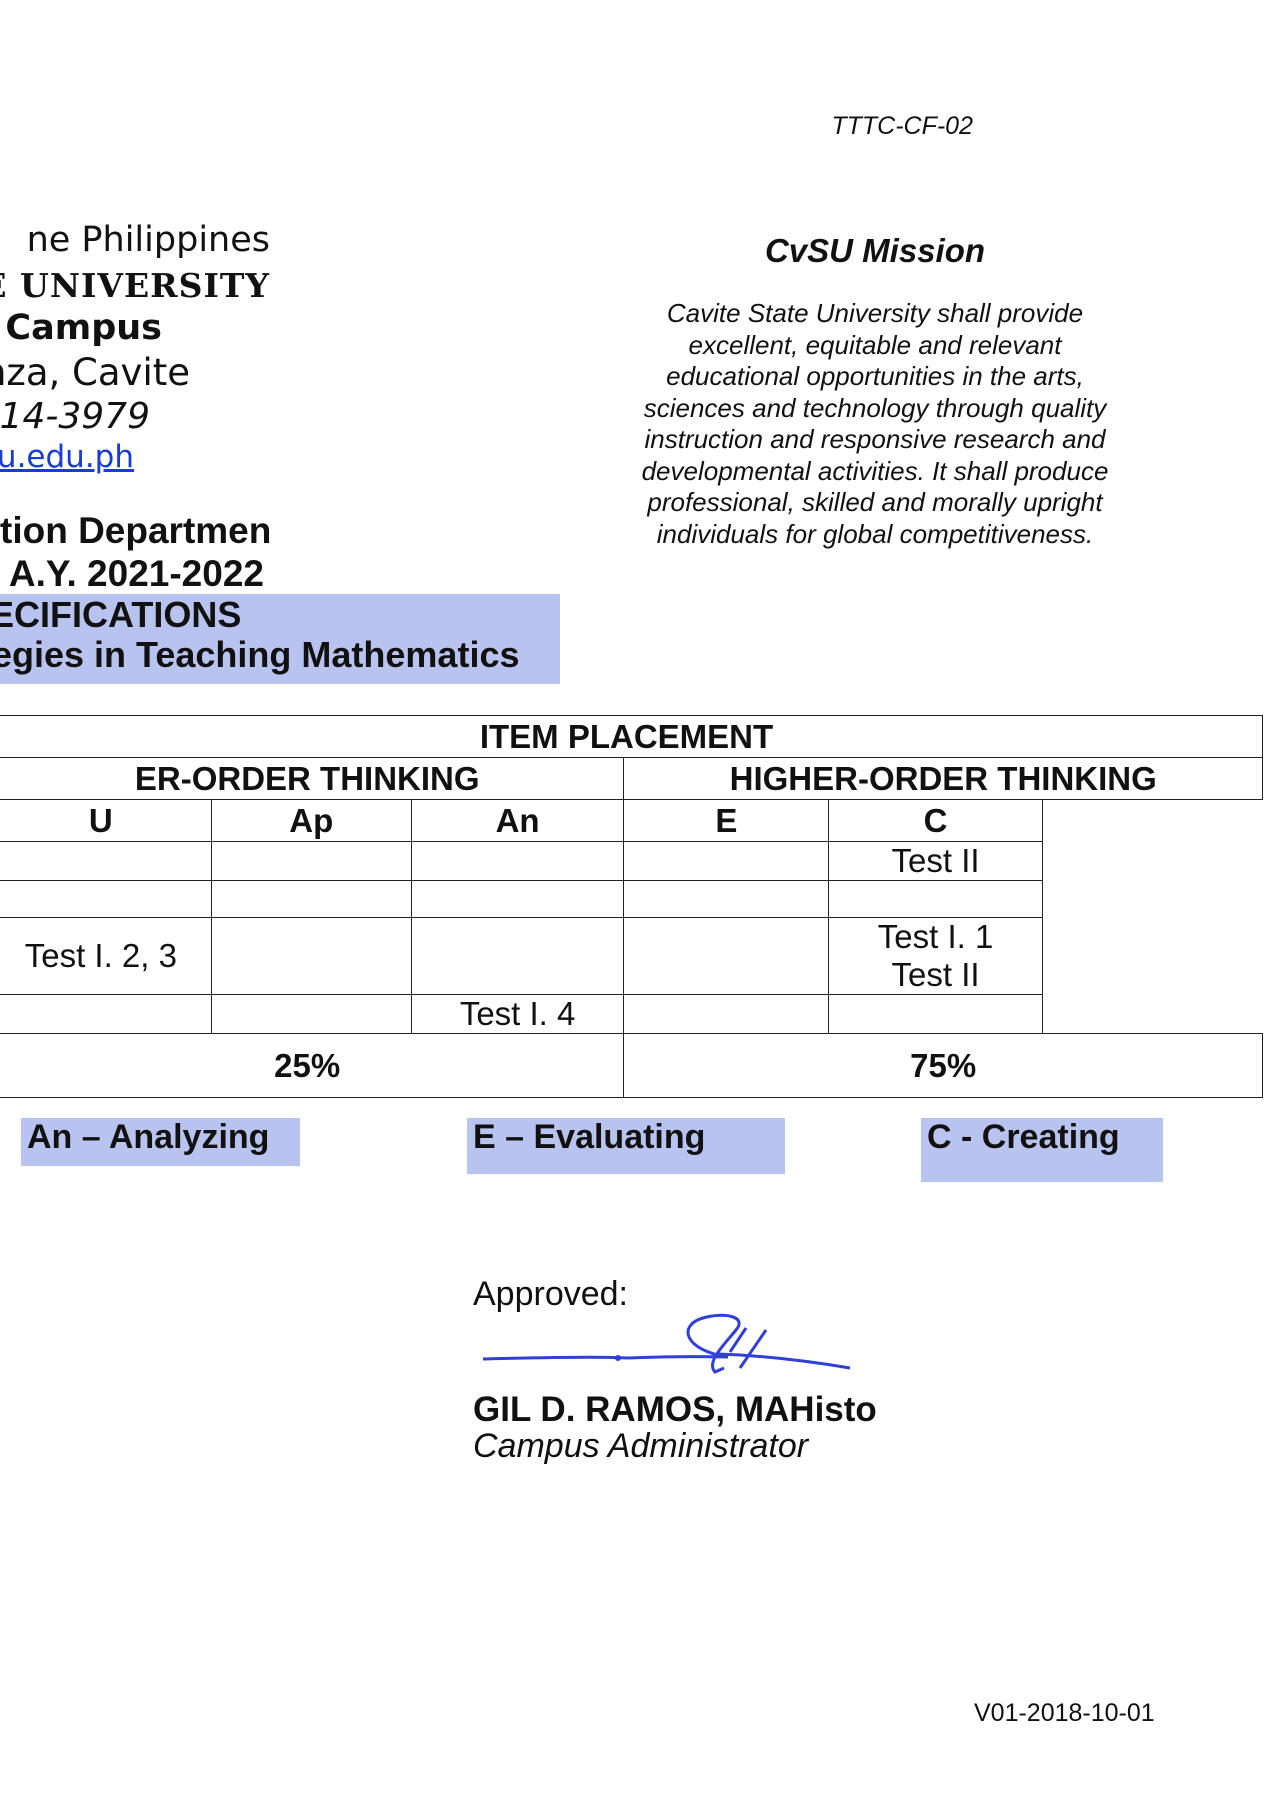  I want to click on table-row: Test I. 4, so click(631, 1014).